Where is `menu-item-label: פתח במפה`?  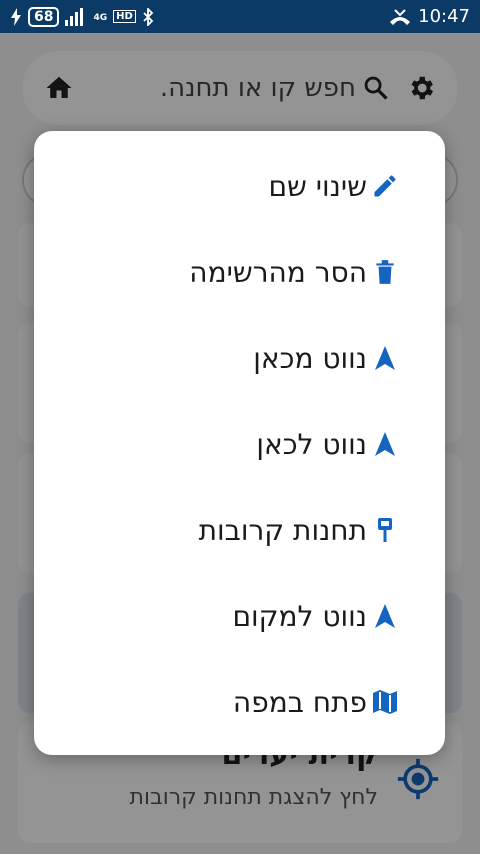
menu-item-label: פתח במפה is located at coordinates (299, 702).